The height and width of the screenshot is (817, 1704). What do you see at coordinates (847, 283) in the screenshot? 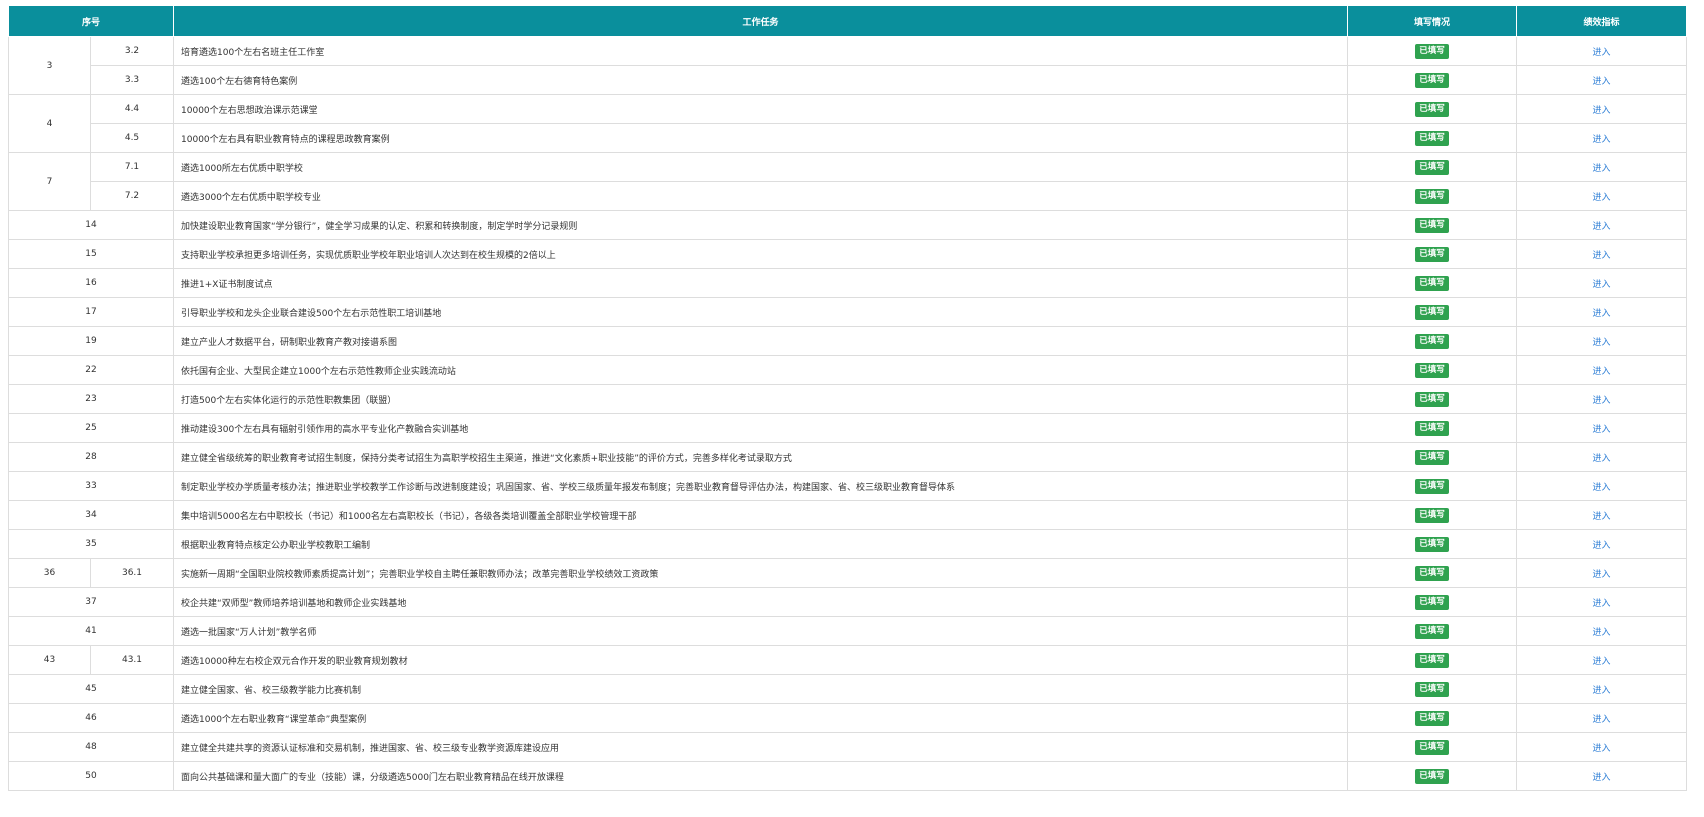
I see `table-row: 16 推进1+X证书制度试点 已填写 进入` at bounding box center [847, 283].